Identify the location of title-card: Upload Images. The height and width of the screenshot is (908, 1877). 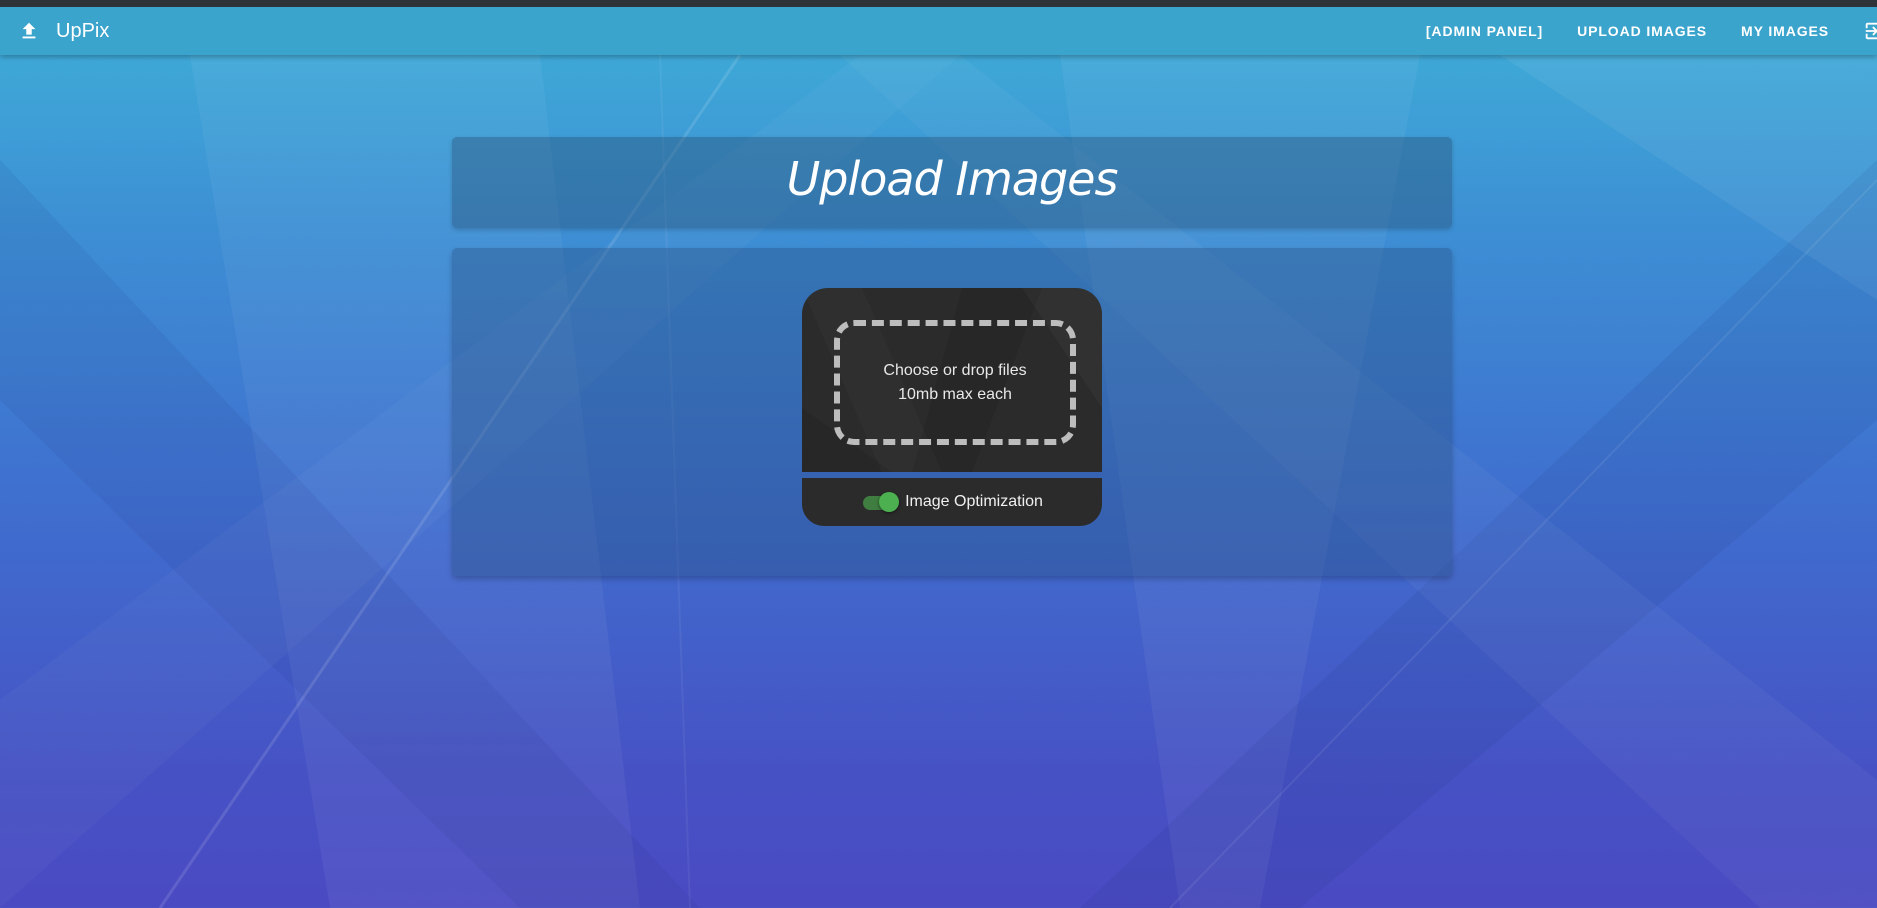
(952, 182).